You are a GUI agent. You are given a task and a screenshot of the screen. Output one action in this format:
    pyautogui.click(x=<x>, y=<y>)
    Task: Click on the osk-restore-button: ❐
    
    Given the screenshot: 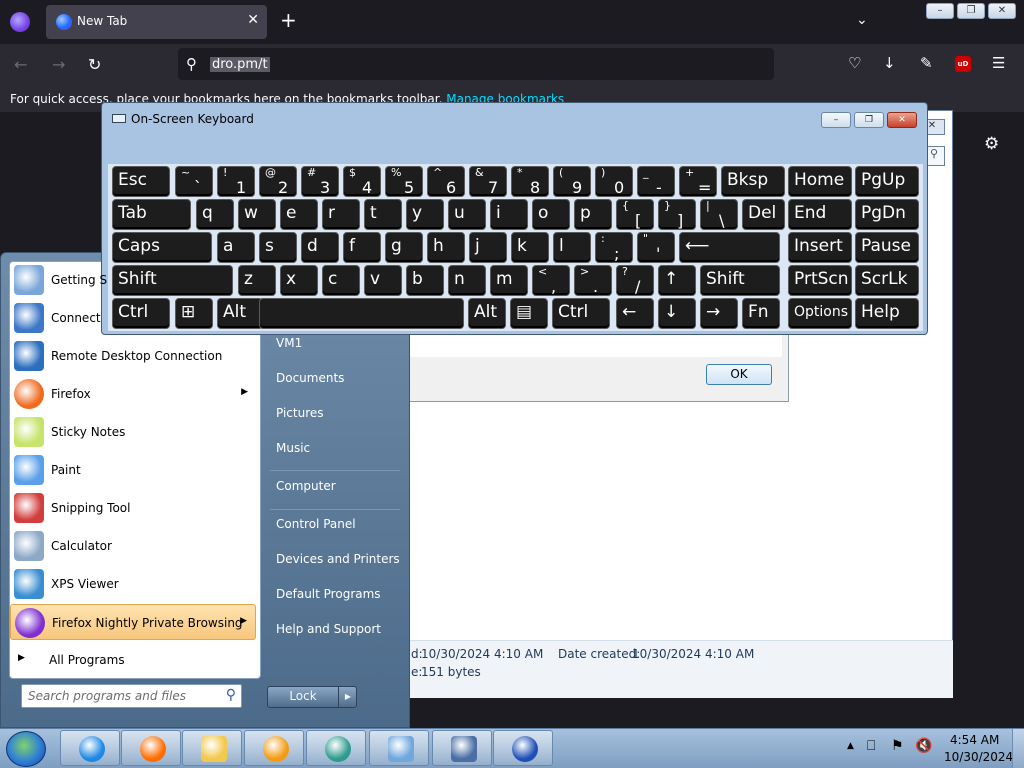 What is the action you would take?
    pyautogui.click(x=869, y=120)
    